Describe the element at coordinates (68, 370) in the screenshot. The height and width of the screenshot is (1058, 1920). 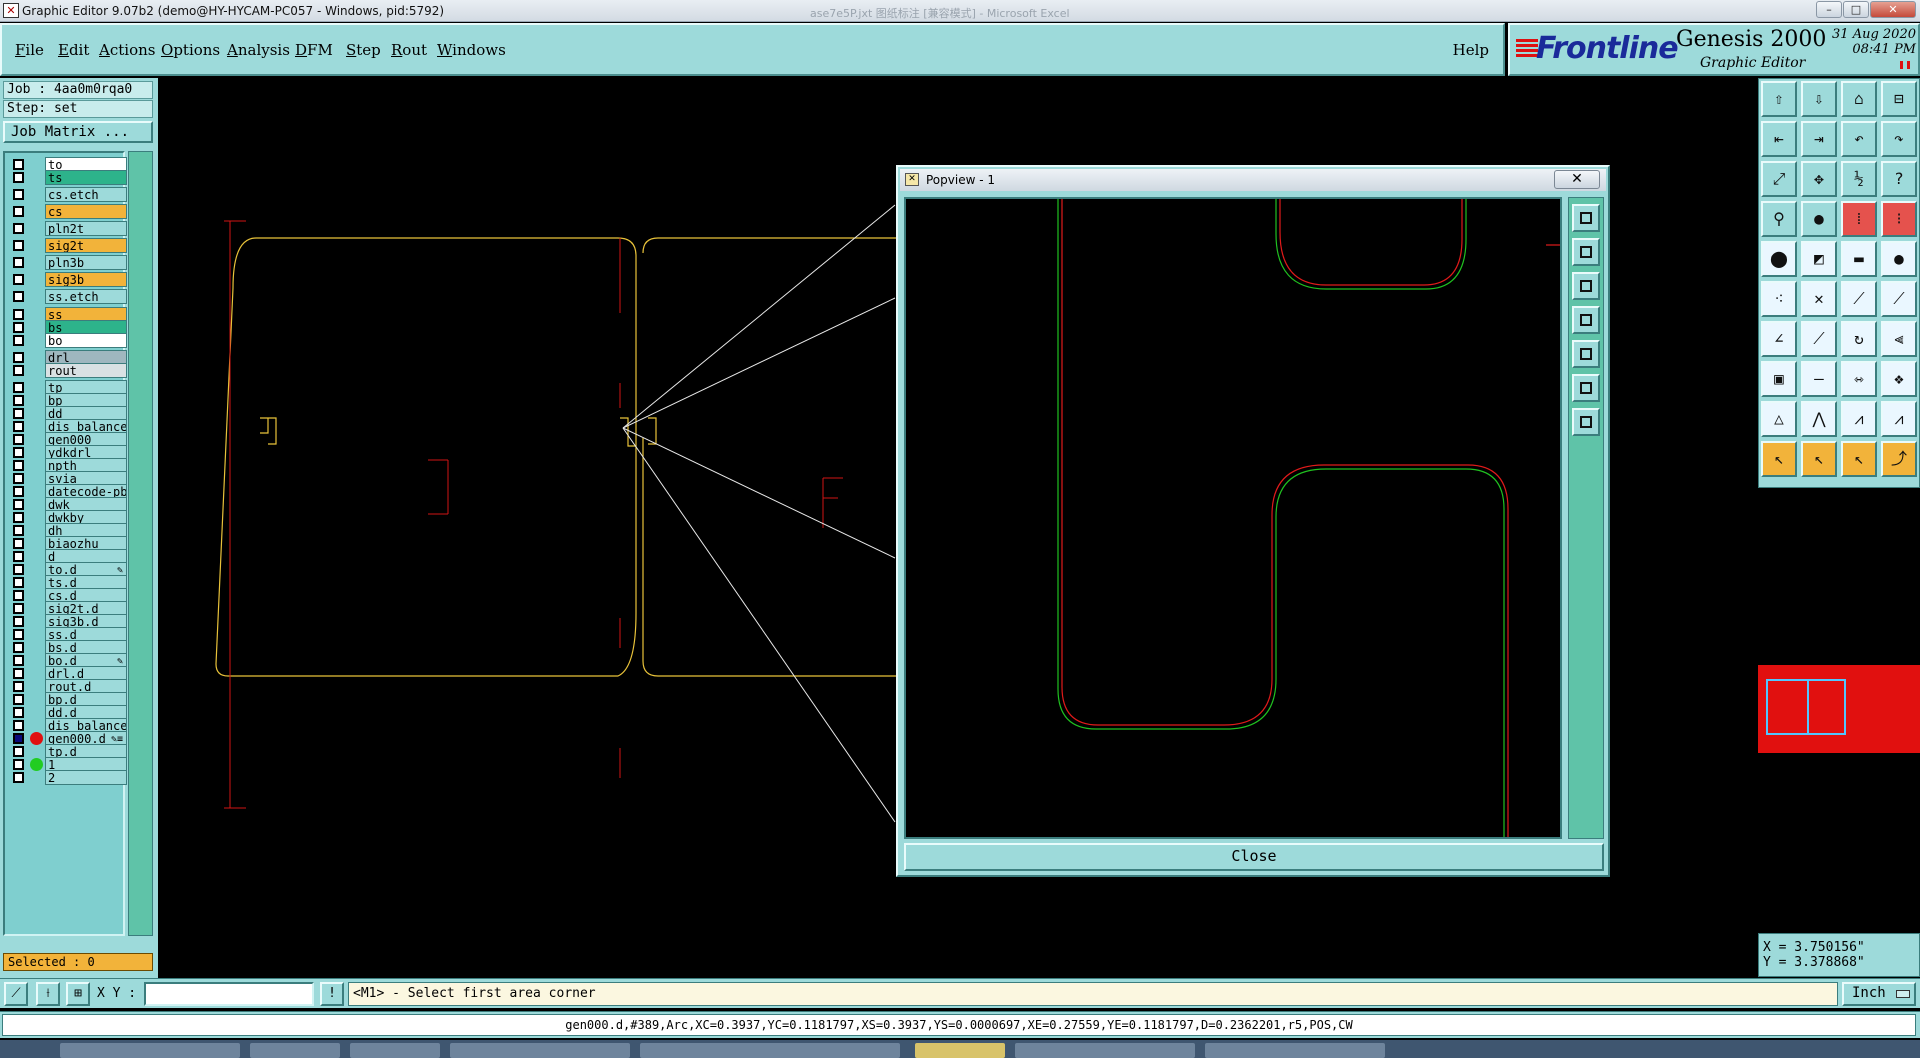
I see `layer-row: rout` at that location.